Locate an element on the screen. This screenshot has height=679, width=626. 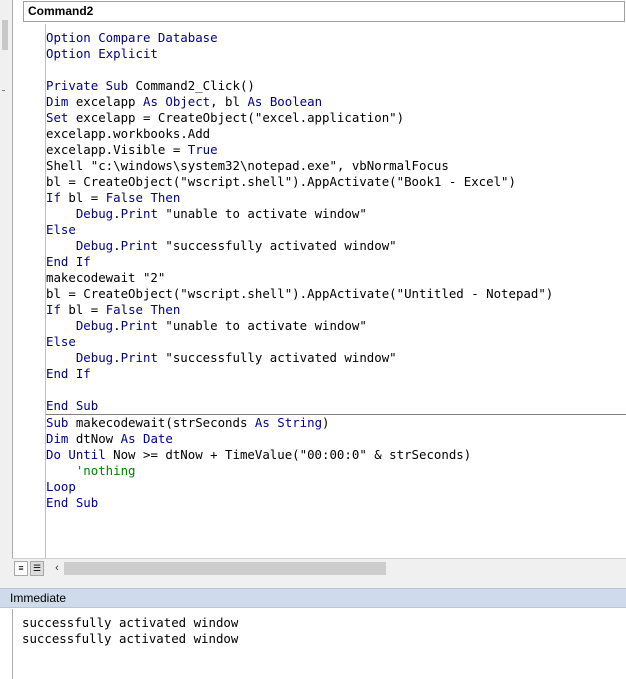
code-keyword: As Boolean is located at coordinates (285, 101).